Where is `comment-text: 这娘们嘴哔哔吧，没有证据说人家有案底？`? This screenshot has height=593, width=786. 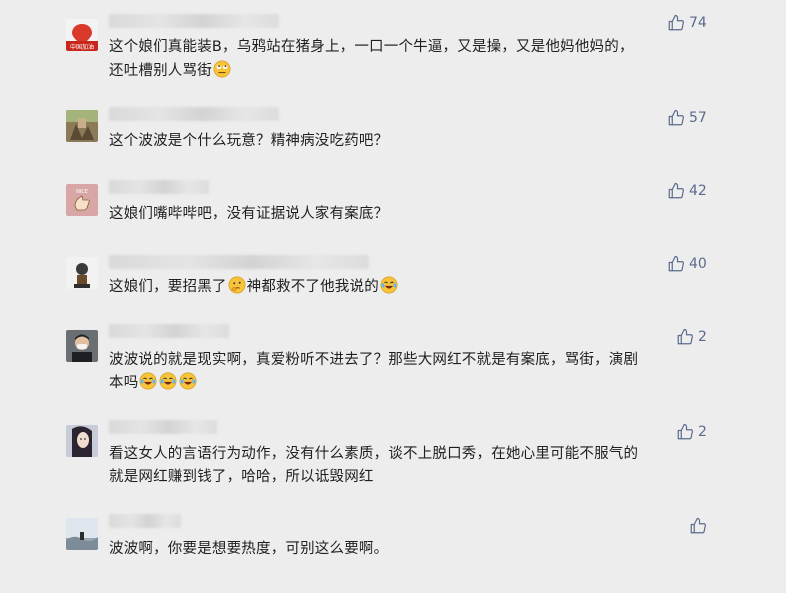
comment-text: 这娘们嘴哔哔吧，没有证据说人家有案底？ is located at coordinates (249, 214).